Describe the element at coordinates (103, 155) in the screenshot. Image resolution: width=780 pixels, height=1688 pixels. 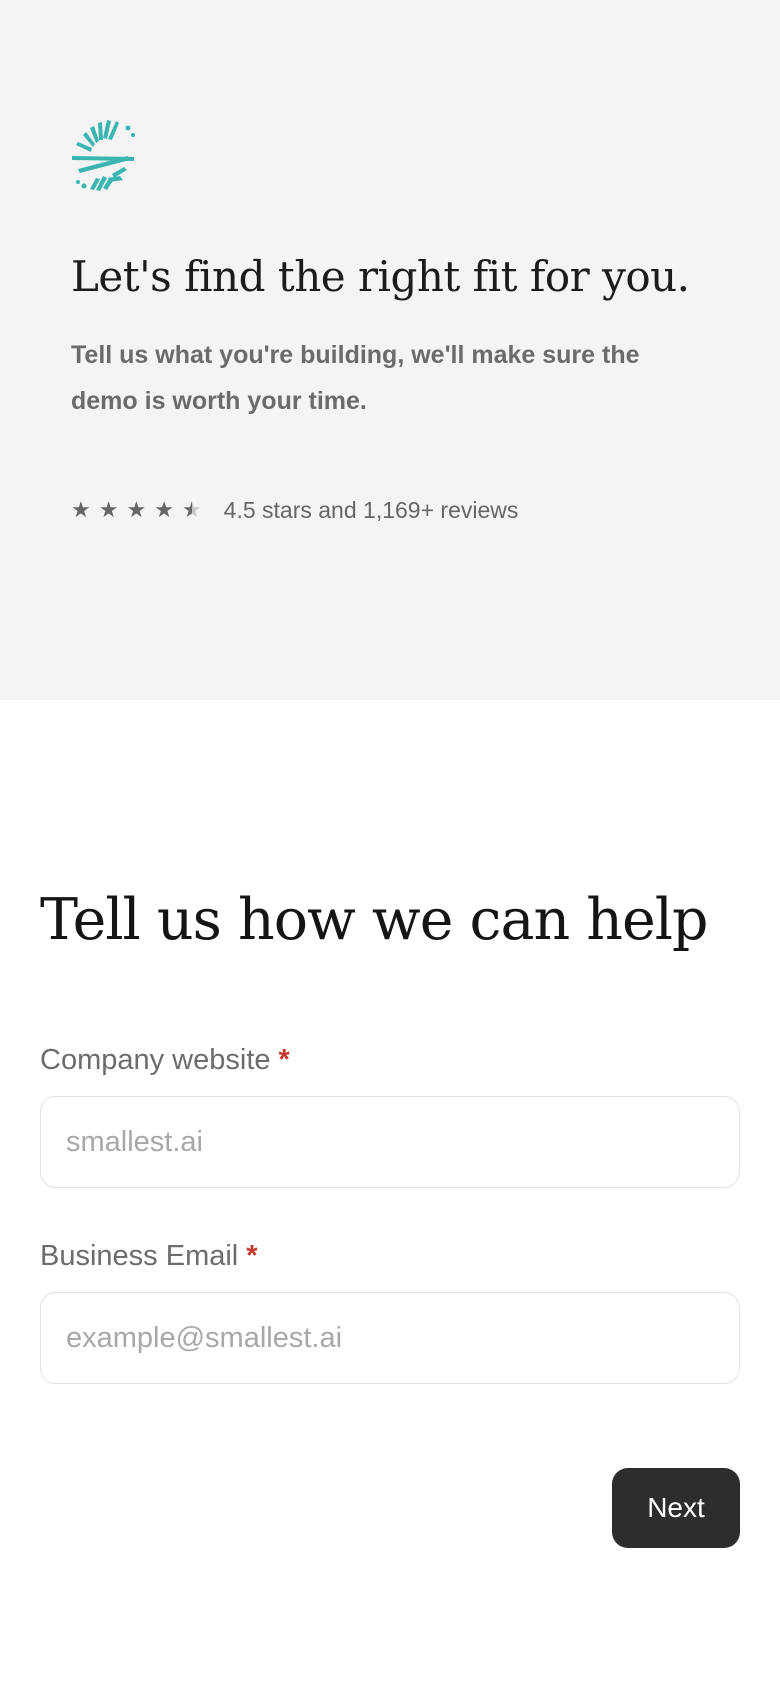
I see `brand-logo` at that location.